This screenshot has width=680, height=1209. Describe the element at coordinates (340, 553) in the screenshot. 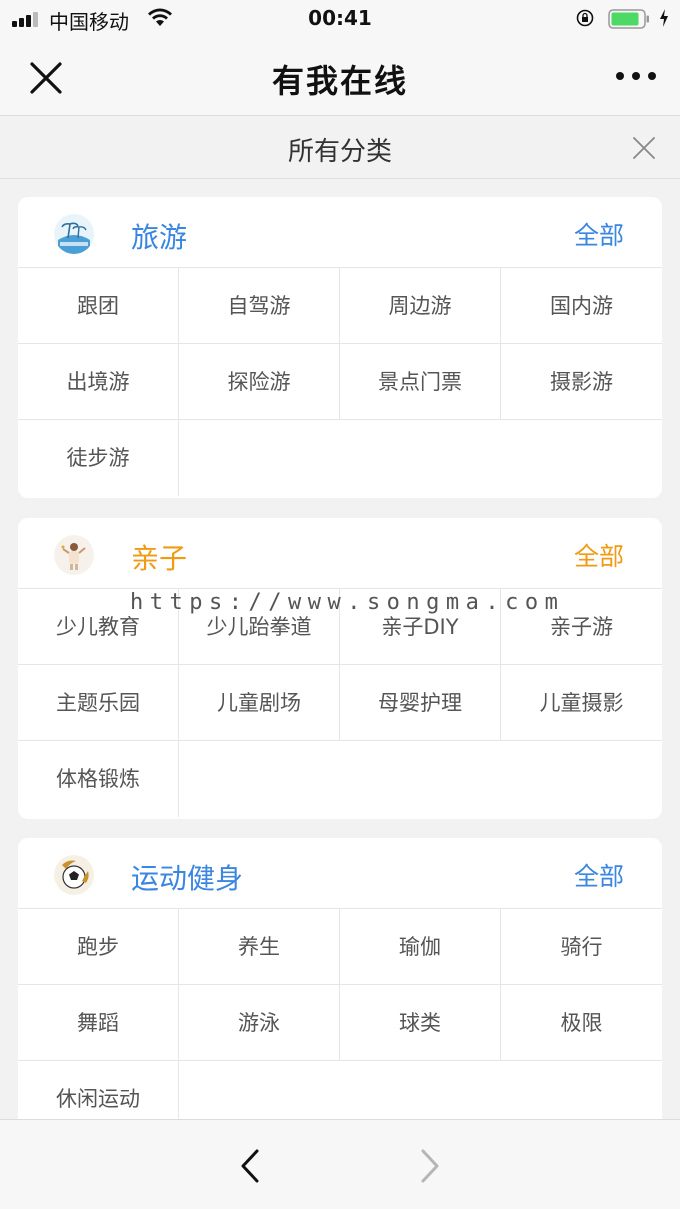

I see `category-header: 亲子 全部` at that location.